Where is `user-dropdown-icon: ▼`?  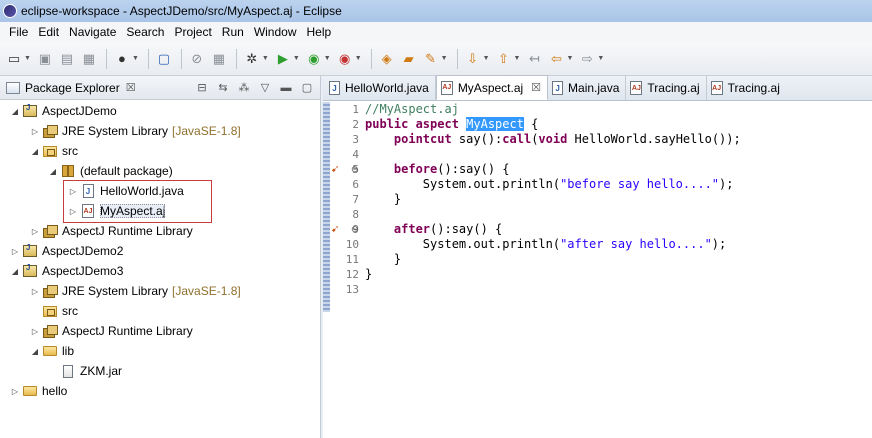 user-dropdown-icon: ▼ is located at coordinates (135, 58).